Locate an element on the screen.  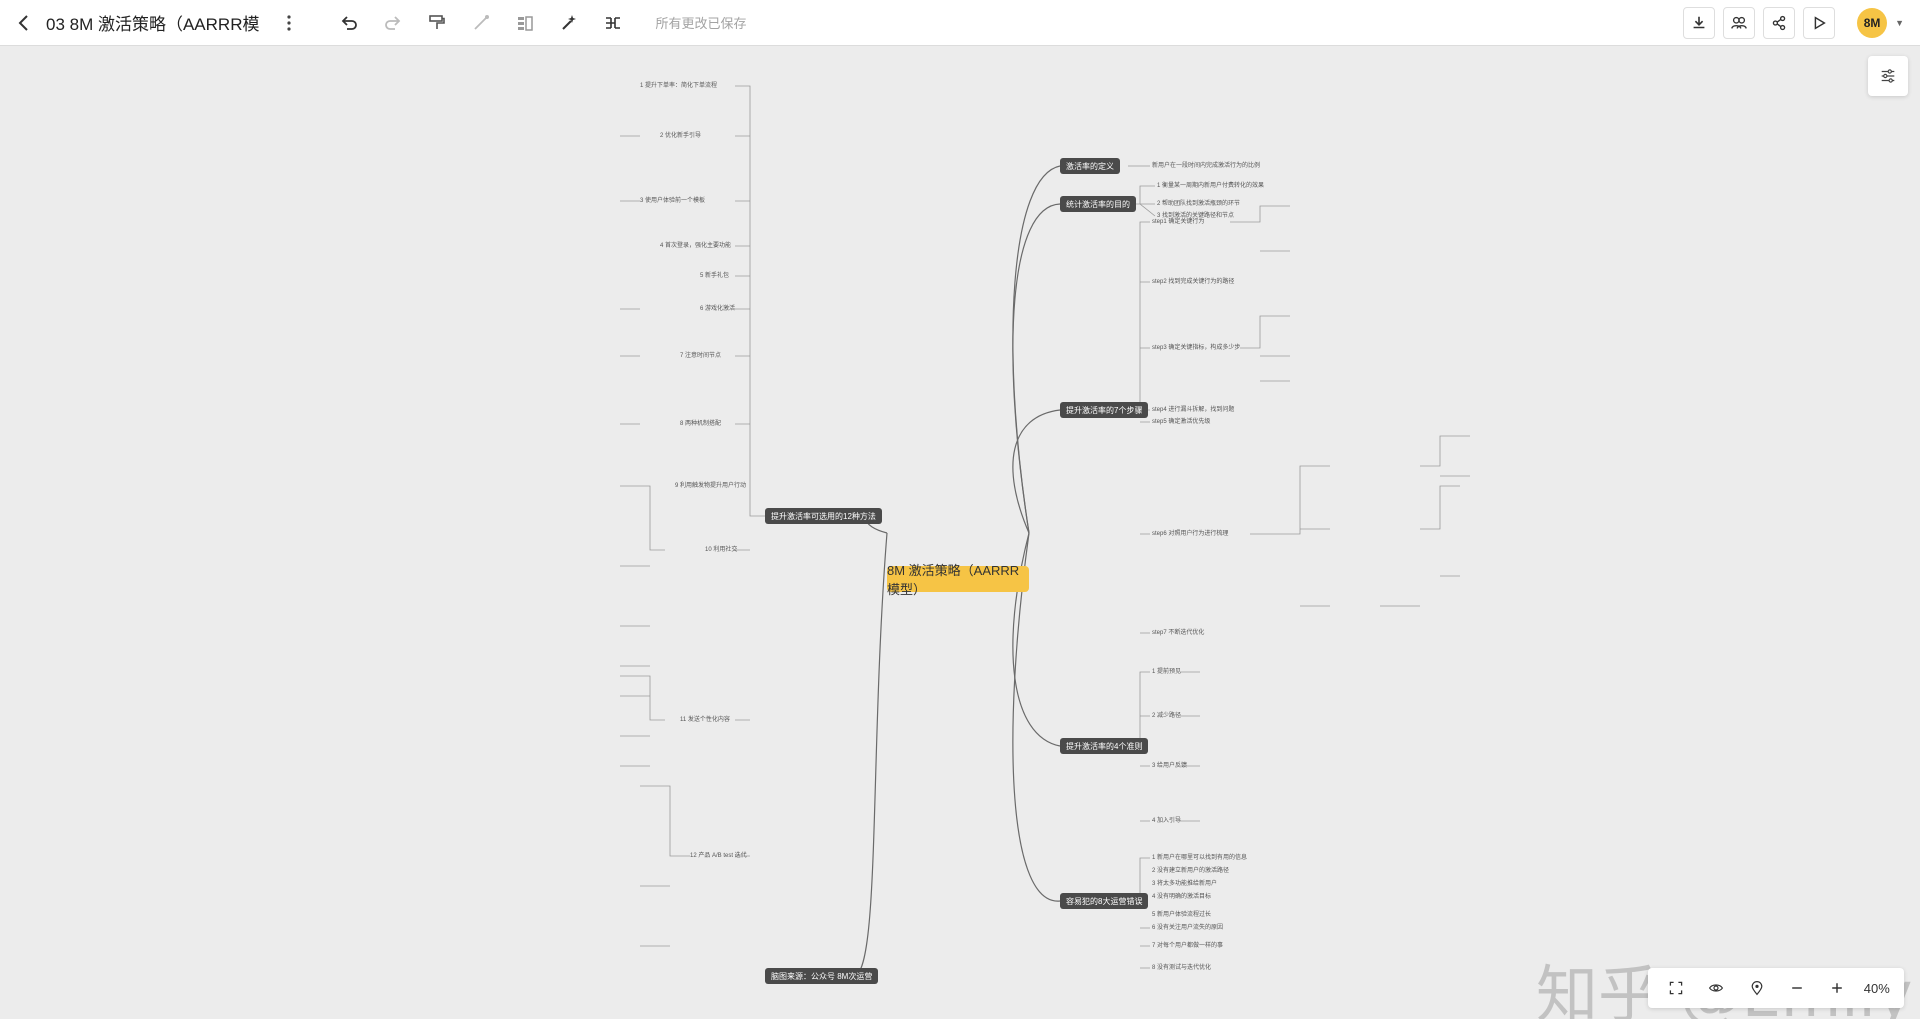
top-toolbar: 03 8M 激活策略（AARRR模 所有更改已保存 8M ▼ is located at coordinates (960, 23).